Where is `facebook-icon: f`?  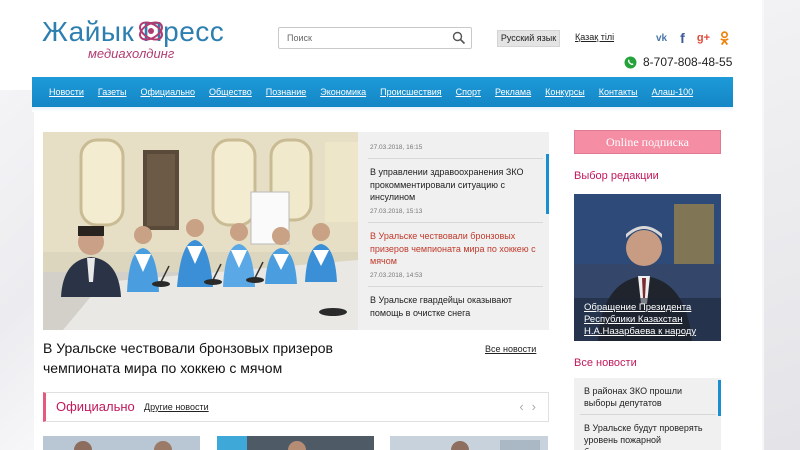 facebook-icon: f is located at coordinates (682, 38).